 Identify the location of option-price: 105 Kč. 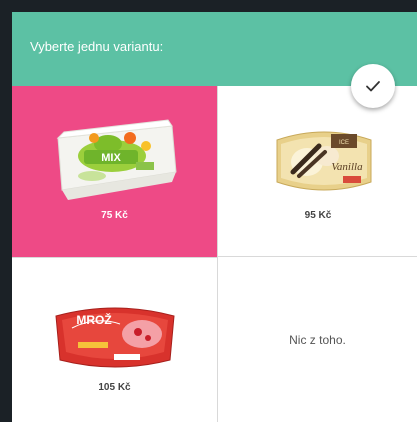
(114, 387).